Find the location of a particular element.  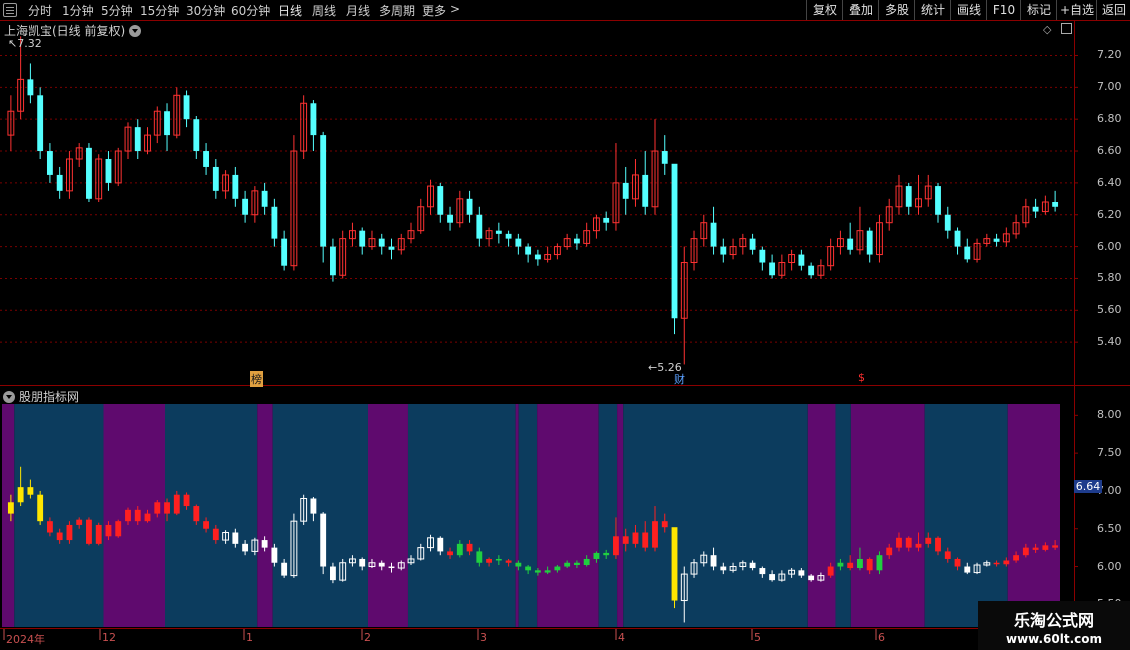

toolbar-button-4: 画线 is located at coordinates (968, 10).